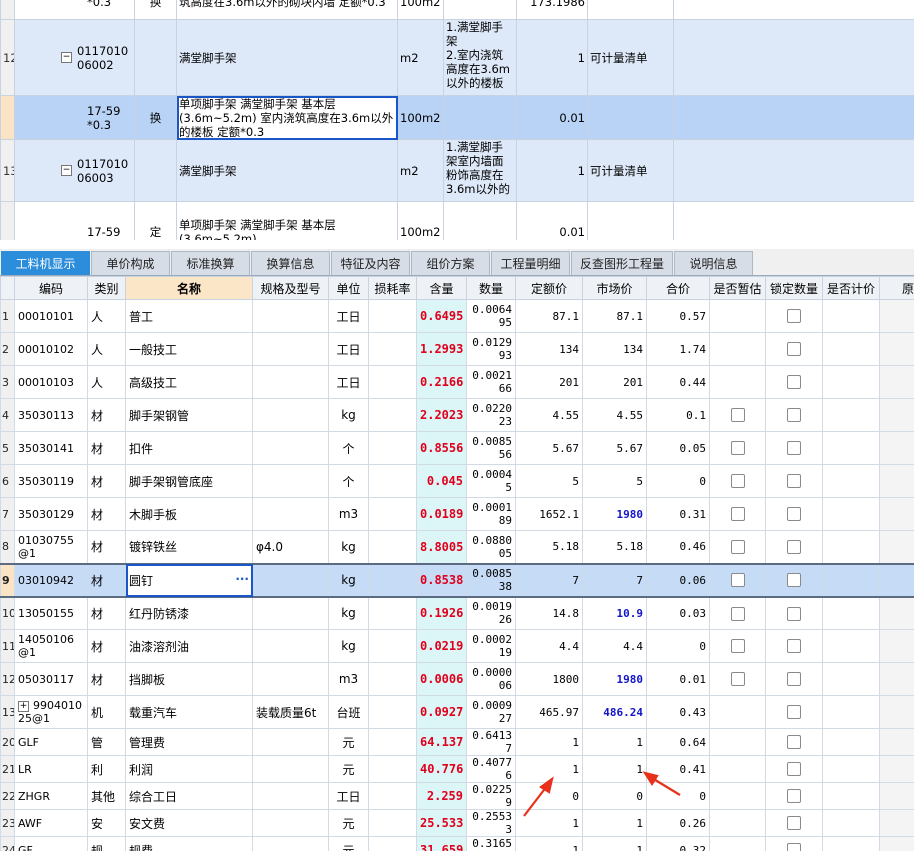  Describe the element at coordinates (491, 712) in the screenshot. I see `resource-count: 0.000927` at that location.